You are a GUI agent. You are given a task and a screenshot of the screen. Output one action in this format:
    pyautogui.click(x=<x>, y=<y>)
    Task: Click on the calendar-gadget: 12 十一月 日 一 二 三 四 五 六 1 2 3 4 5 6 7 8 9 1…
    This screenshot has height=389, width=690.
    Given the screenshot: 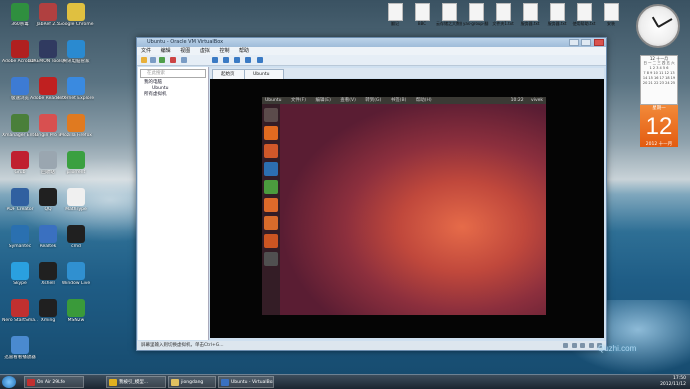 What is the action you would take?
    pyautogui.click(x=659, y=101)
    